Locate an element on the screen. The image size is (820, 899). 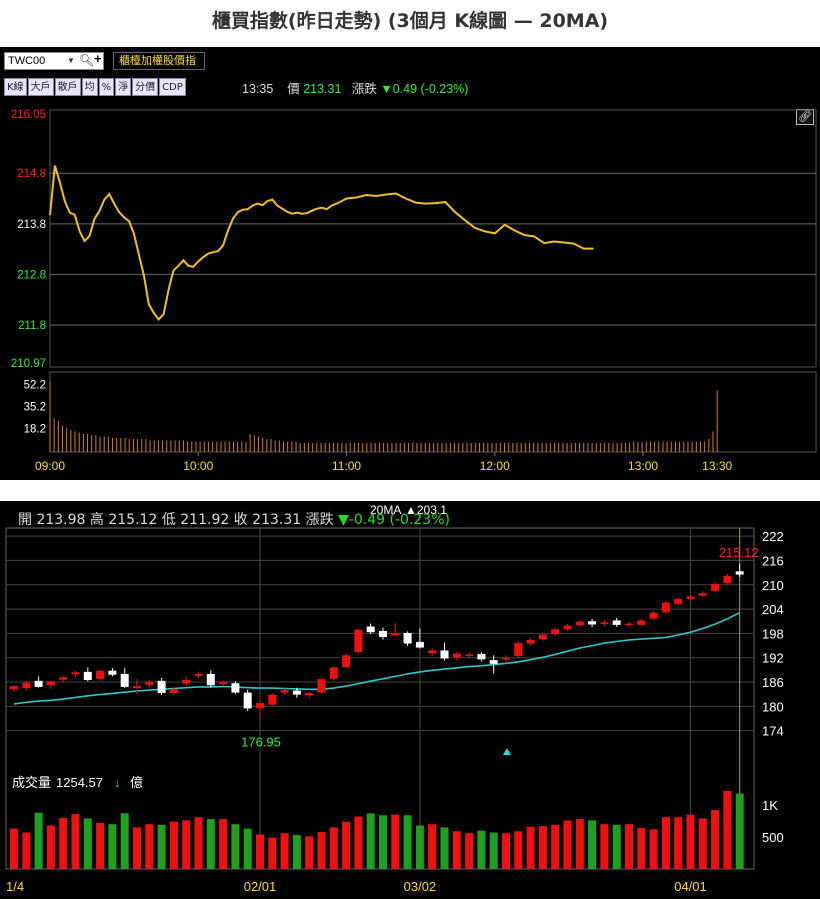
close-value: 213.31 is located at coordinates (277, 520).